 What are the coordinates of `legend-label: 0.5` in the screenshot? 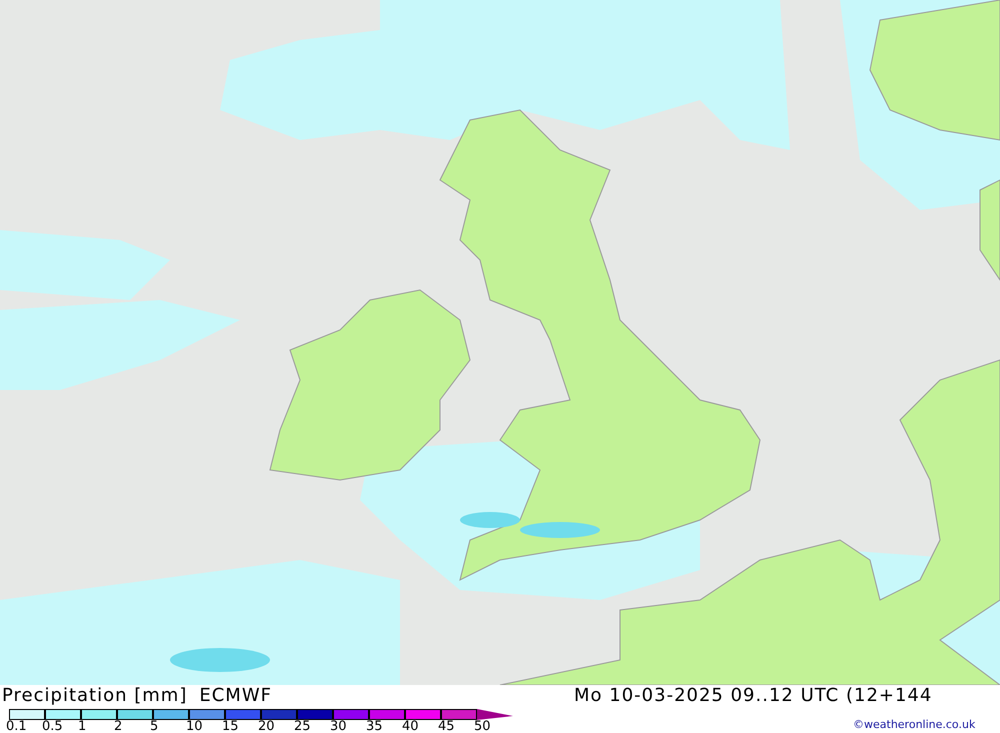 It's located at (52, 726).